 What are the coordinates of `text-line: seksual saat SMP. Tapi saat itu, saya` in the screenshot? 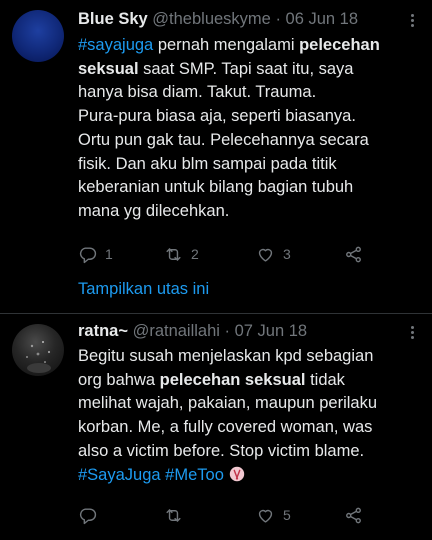 It's located at (216, 68).